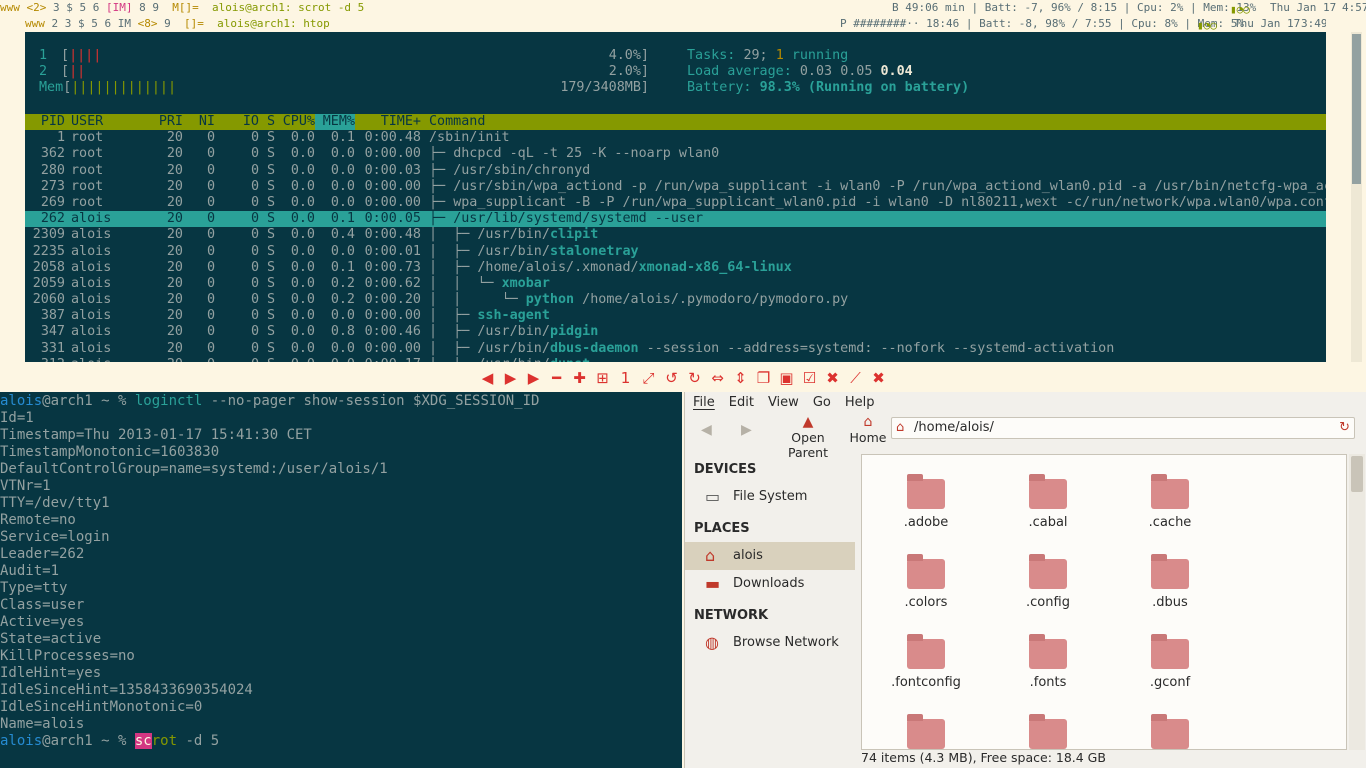 The image size is (1366, 768). I want to click on file-view-scrollbar, so click(1357, 602).